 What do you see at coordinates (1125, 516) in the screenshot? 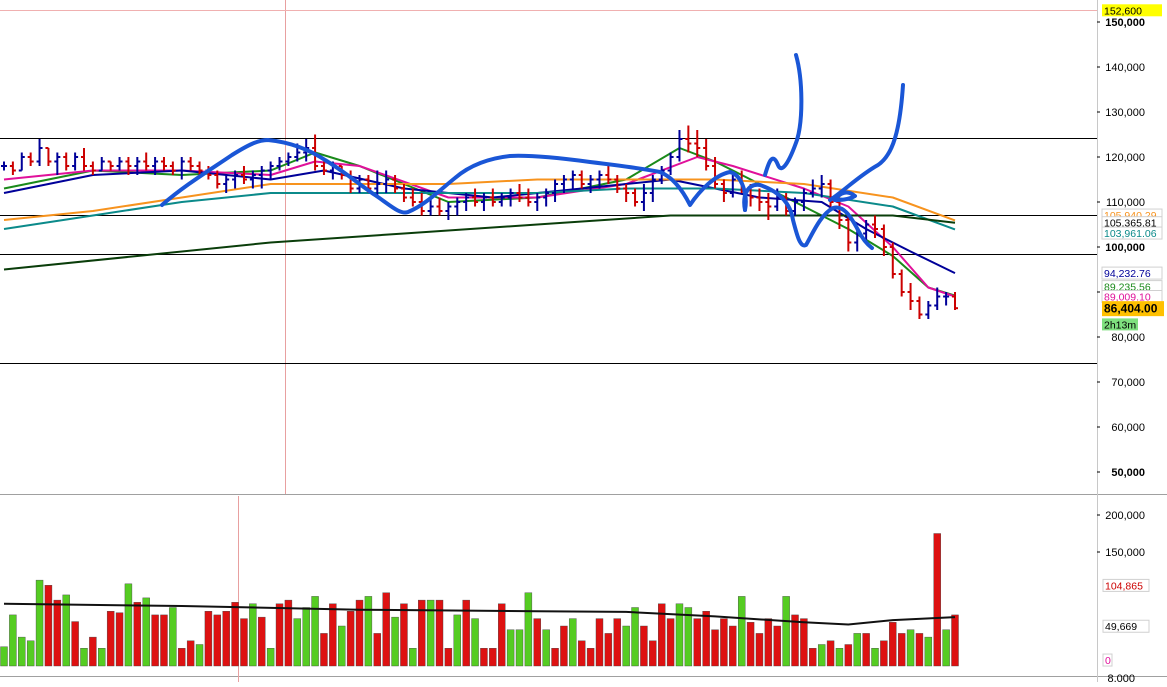
I see `volume-tick-label: 200,000` at bounding box center [1125, 516].